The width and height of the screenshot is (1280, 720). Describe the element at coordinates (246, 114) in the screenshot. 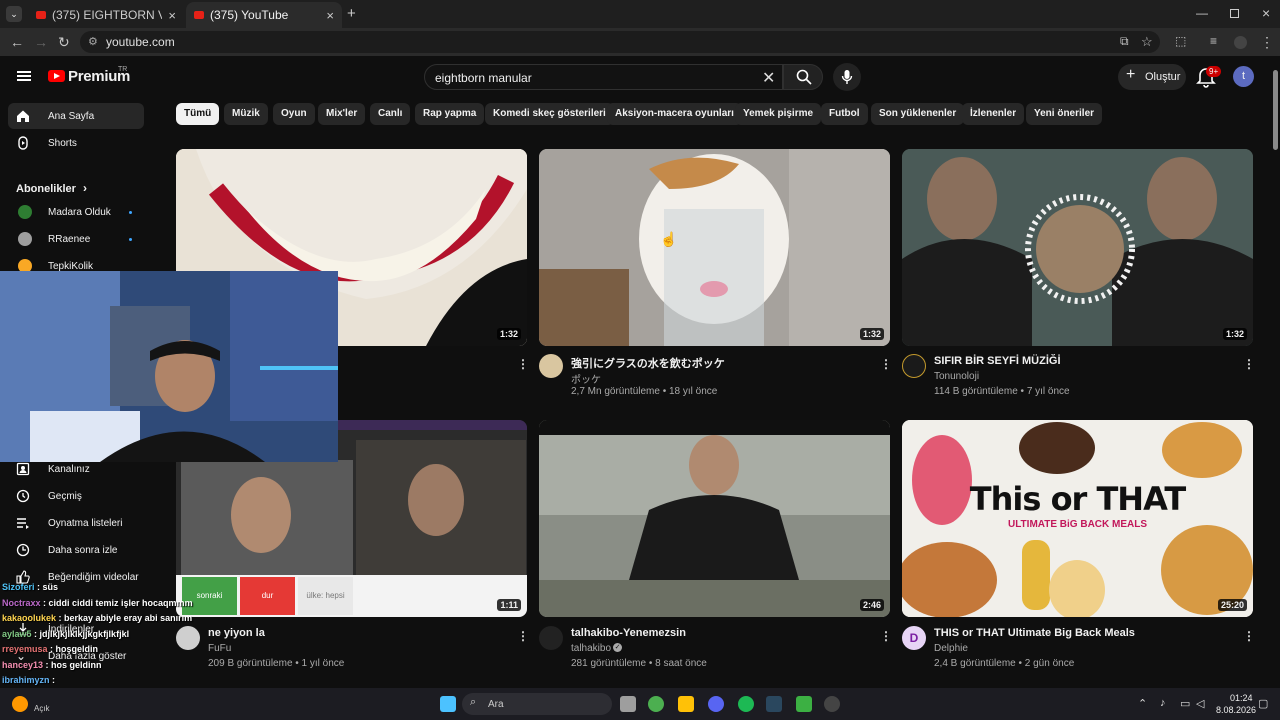

I see `filter-chip: Müzik` at that location.